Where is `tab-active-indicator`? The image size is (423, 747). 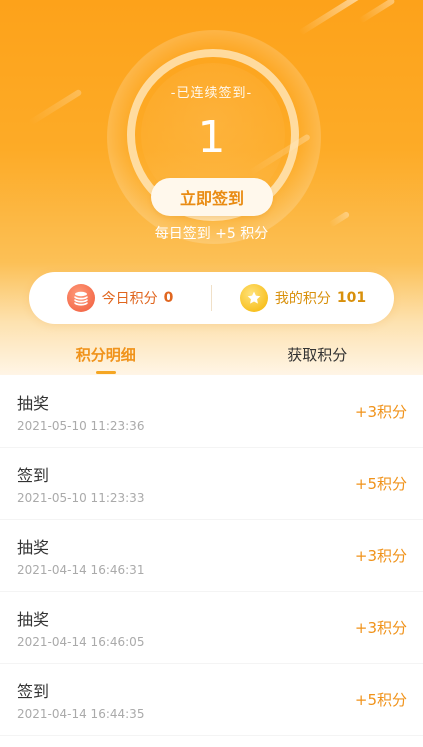
tab-active-indicator is located at coordinates (105, 372).